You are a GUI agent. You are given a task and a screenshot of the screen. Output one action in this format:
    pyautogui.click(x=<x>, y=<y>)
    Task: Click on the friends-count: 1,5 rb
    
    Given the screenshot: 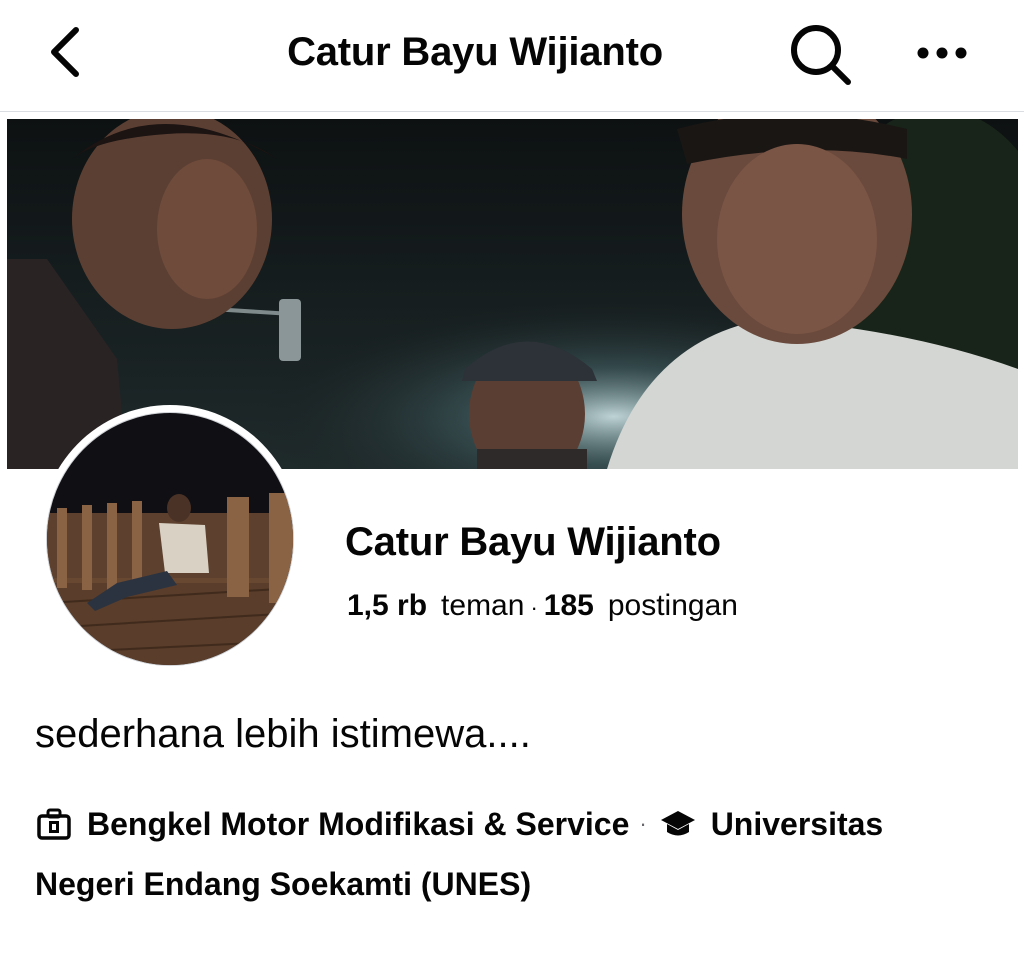 What is the action you would take?
    pyautogui.click(x=387, y=606)
    